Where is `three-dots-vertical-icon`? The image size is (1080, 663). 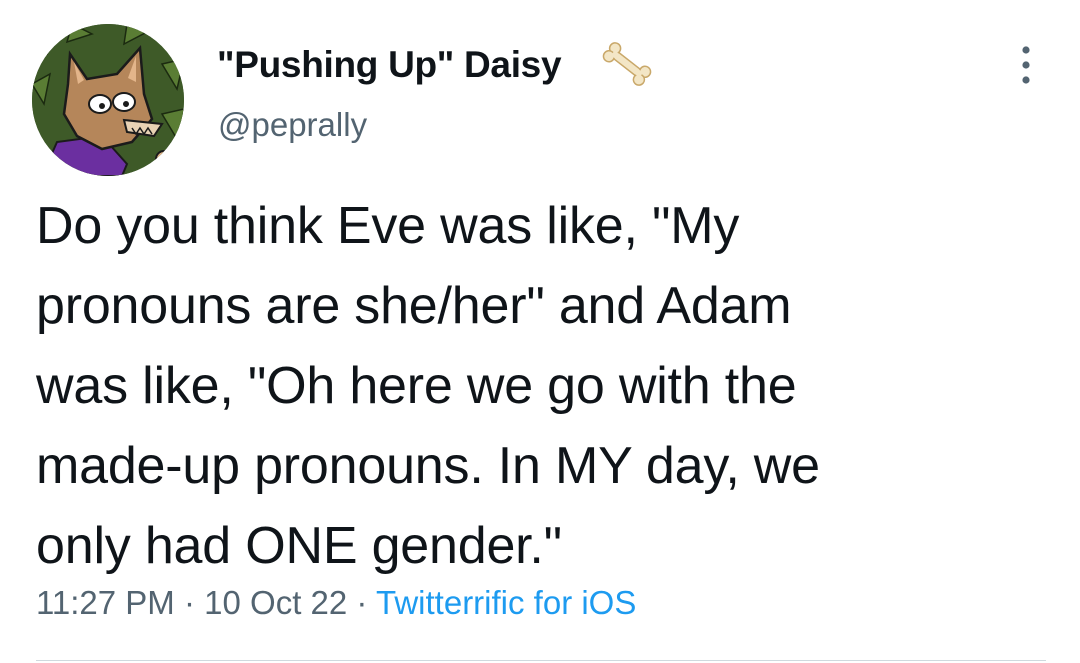 three-dots-vertical-icon is located at coordinates (1026, 65).